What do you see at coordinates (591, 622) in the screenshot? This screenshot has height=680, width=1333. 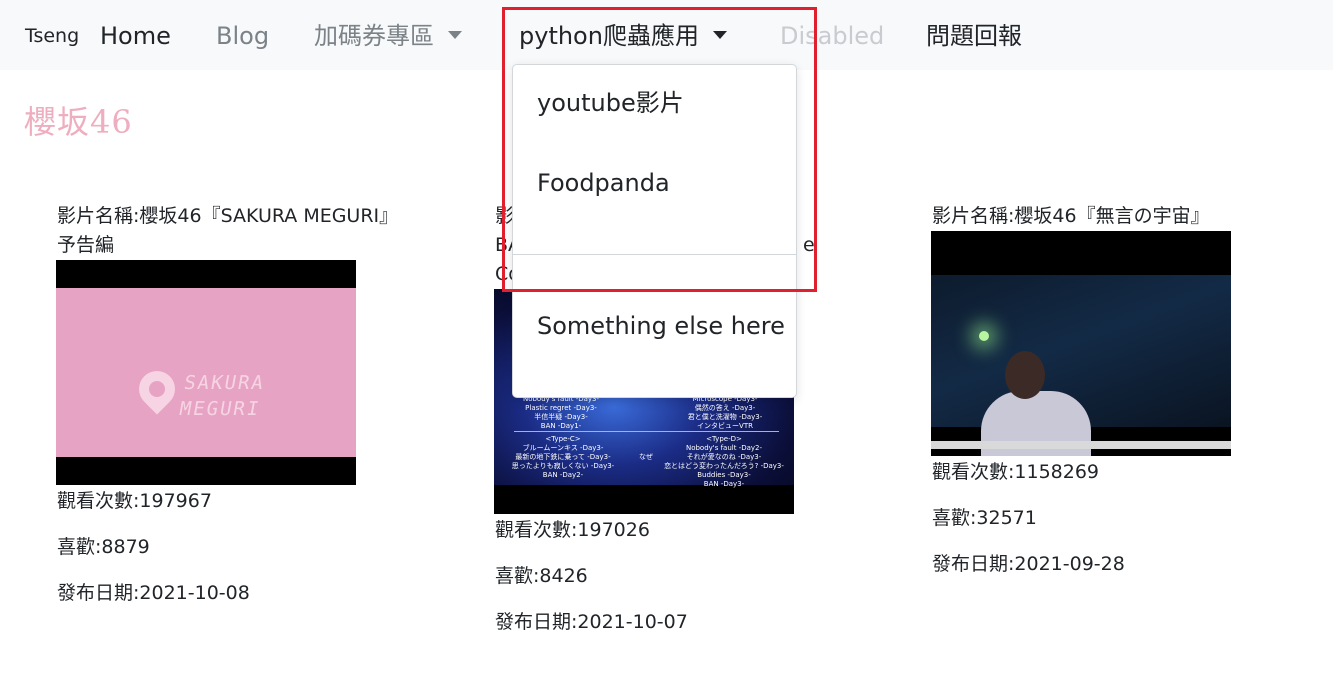 I see `video-date: 發布日期:2021-10-07` at bounding box center [591, 622].